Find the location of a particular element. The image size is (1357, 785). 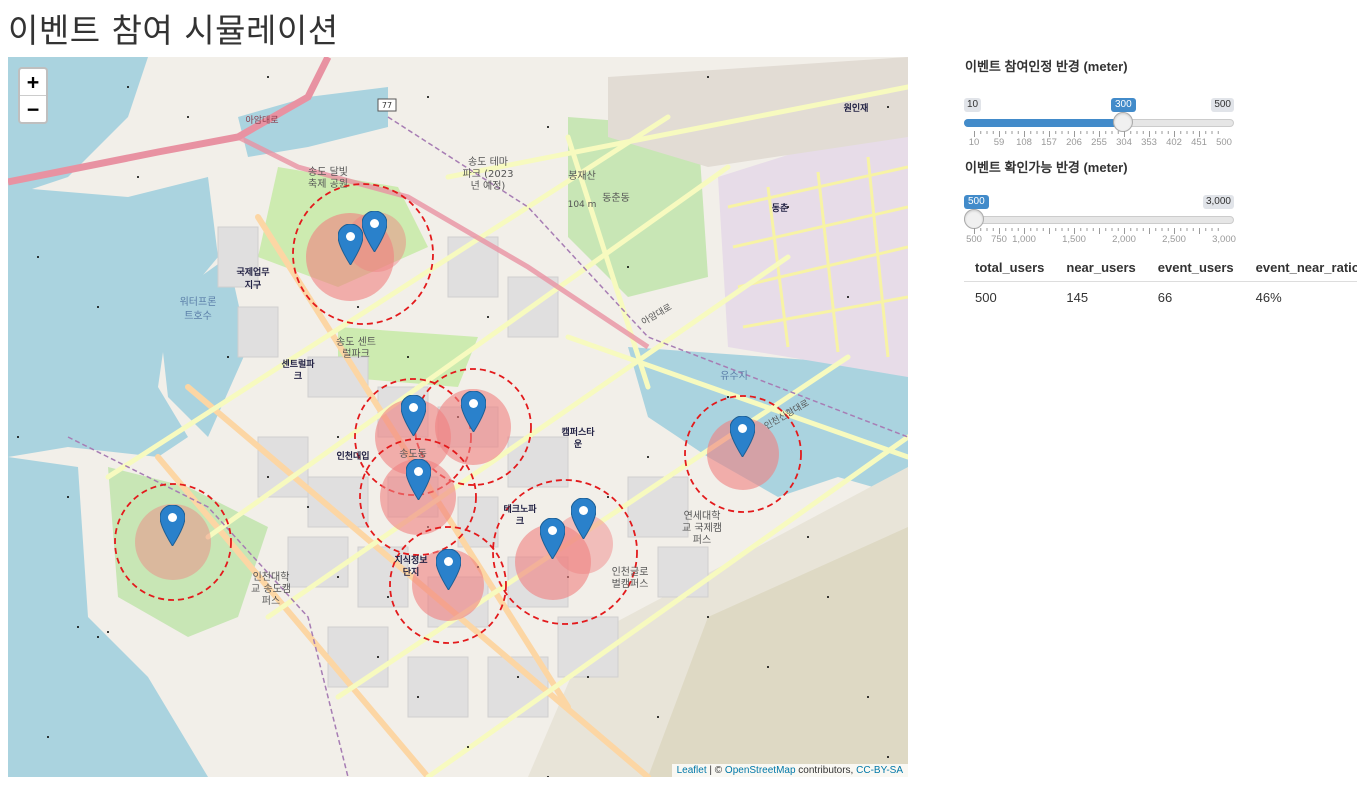

svg-text: 104 m is located at coordinates (582, 205).